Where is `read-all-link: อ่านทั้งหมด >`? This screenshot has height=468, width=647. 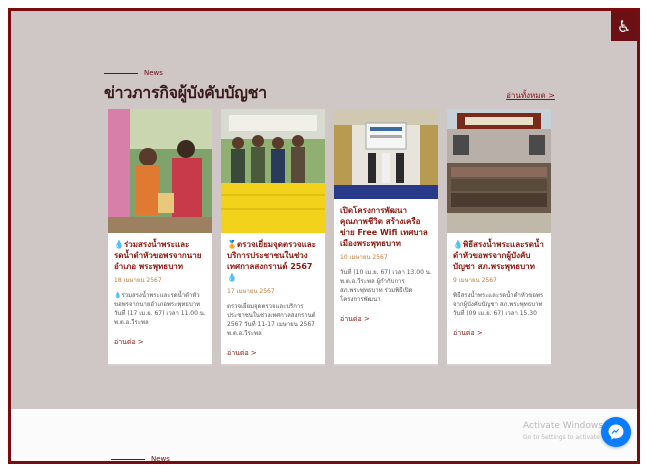 read-all-link: อ่านทั้งหมด > is located at coordinates (530, 95).